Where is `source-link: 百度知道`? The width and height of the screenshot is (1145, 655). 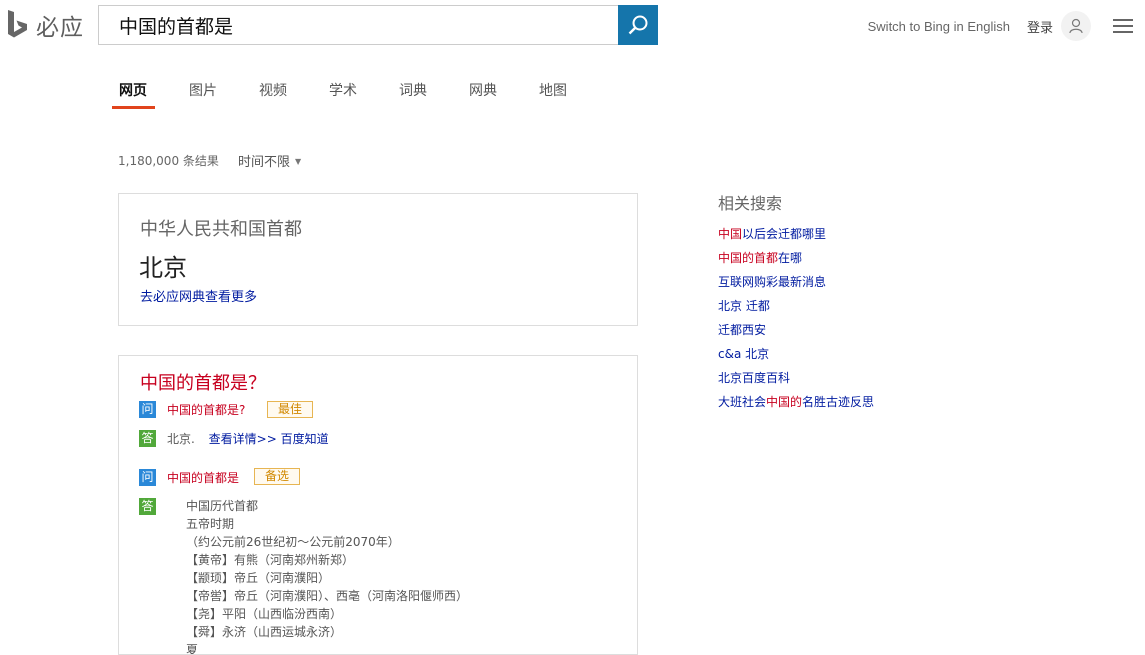
source-link: 百度知道 is located at coordinates (305, 439).